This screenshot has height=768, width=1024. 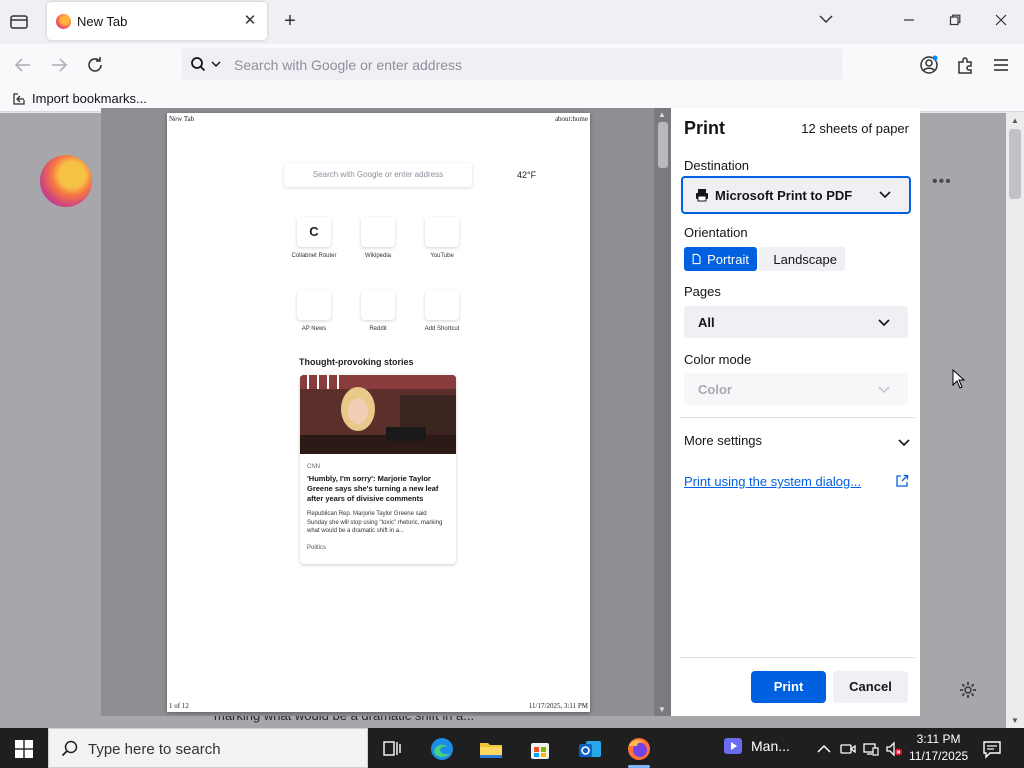 I want to click on minimize-icon, so click(x=909, y=21).